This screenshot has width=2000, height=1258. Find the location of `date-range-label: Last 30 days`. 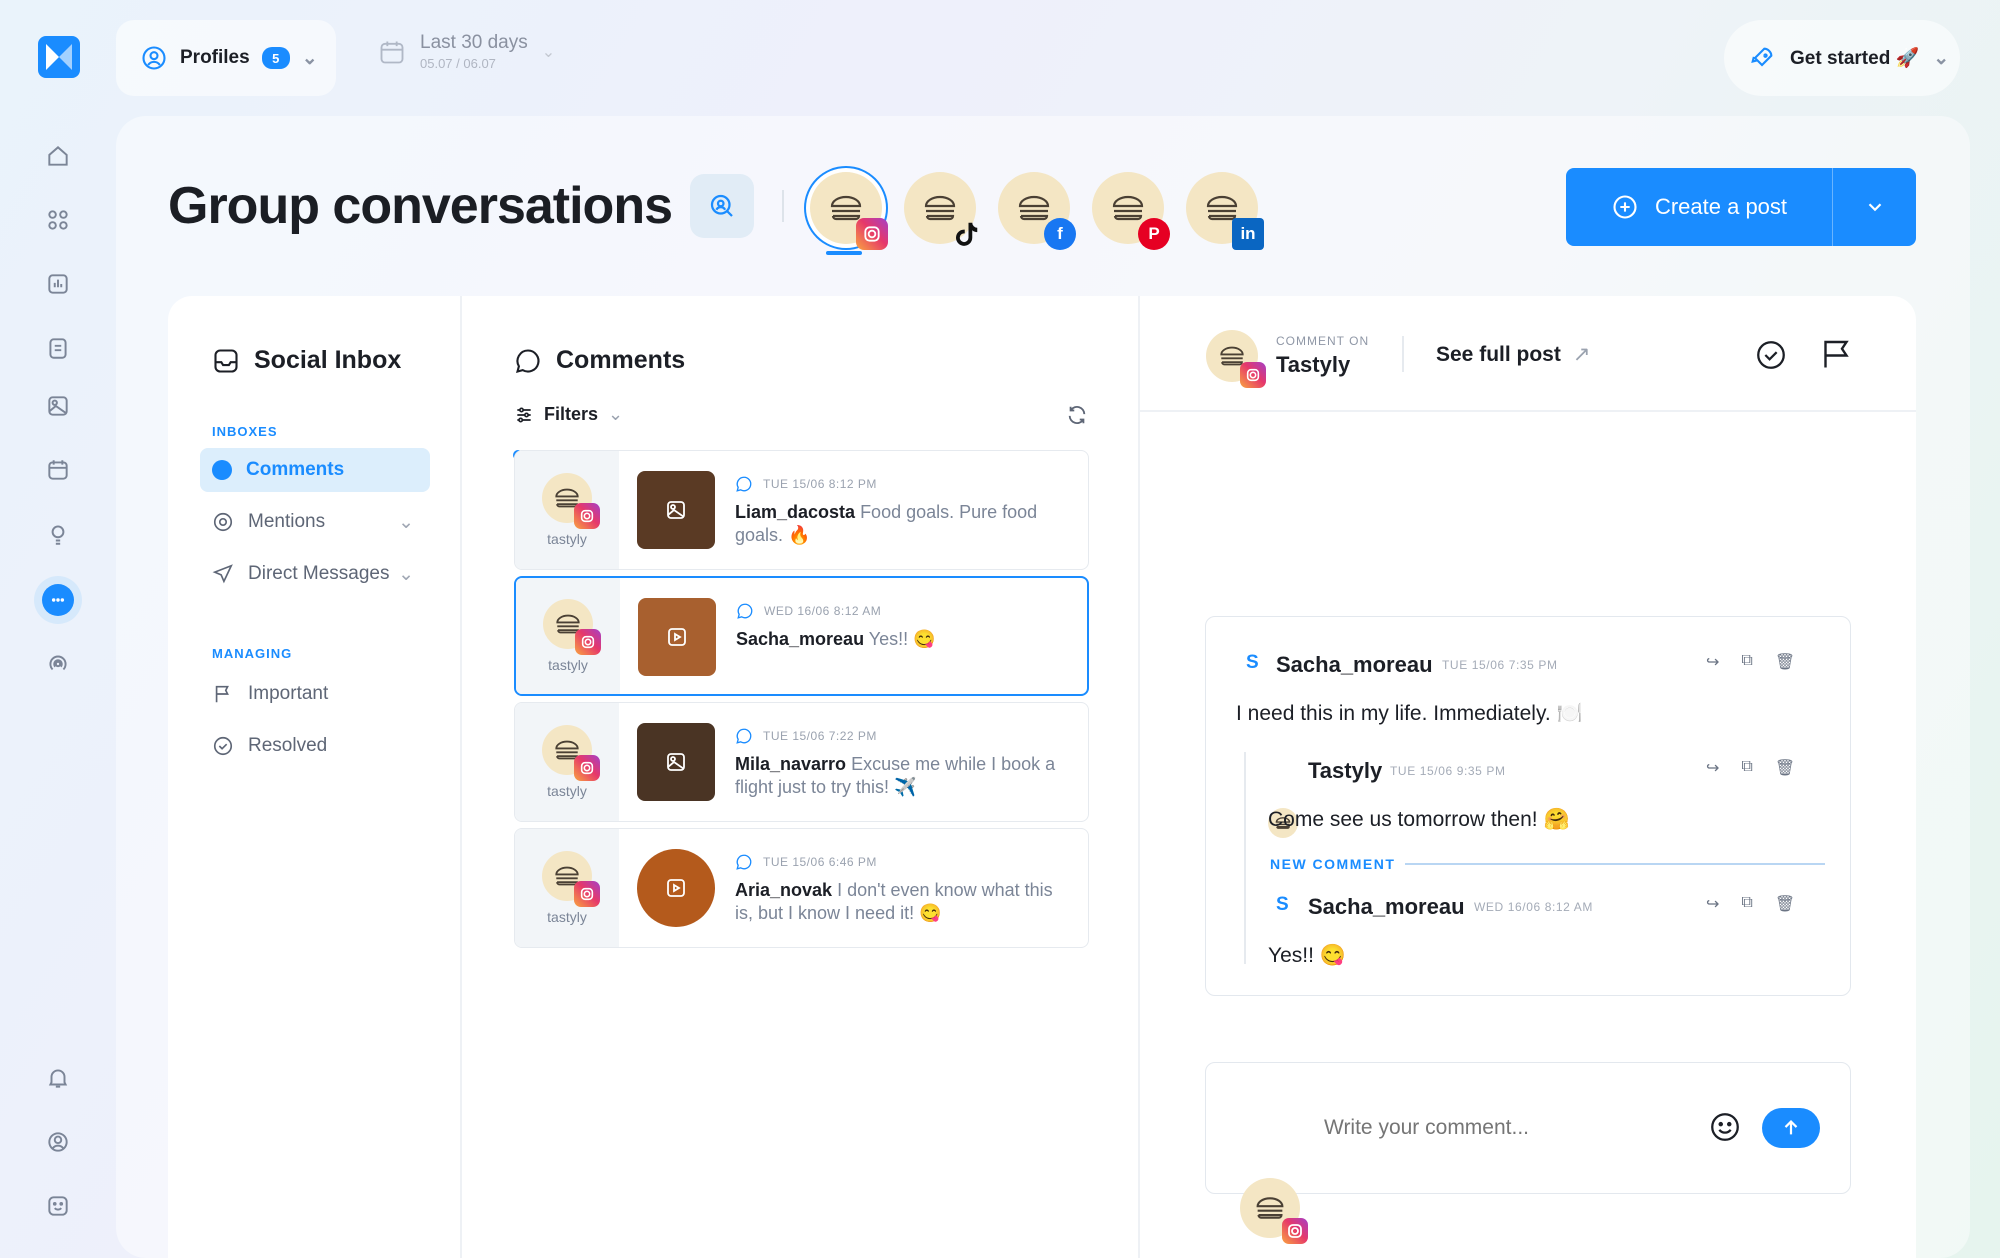

date-range-label: Last 30 days is located at coordinates (474, 42).